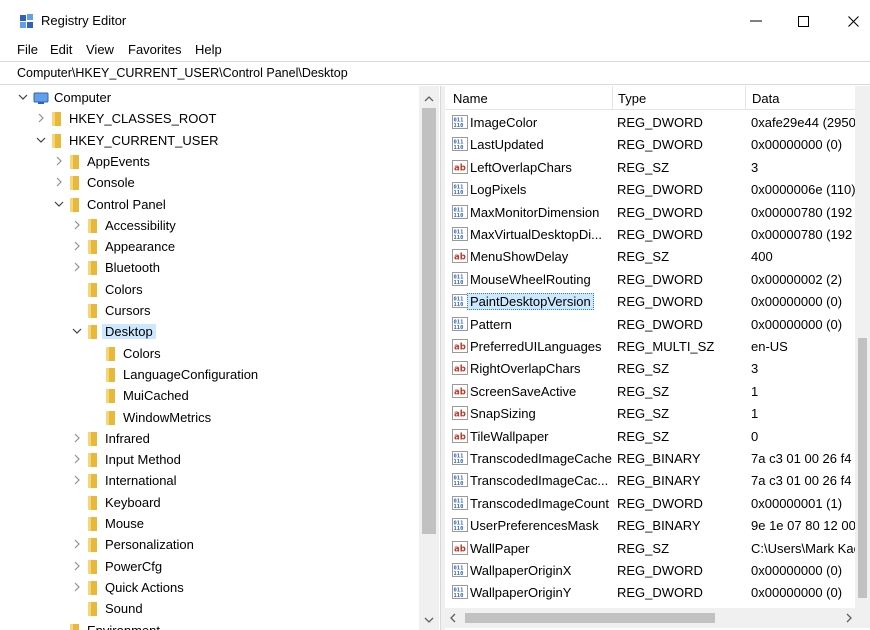 The width and height of the screenshot is (870, 630). I want to click on list-item: ab RightOverlapChars REG_SZ 3, so click(657, 368).